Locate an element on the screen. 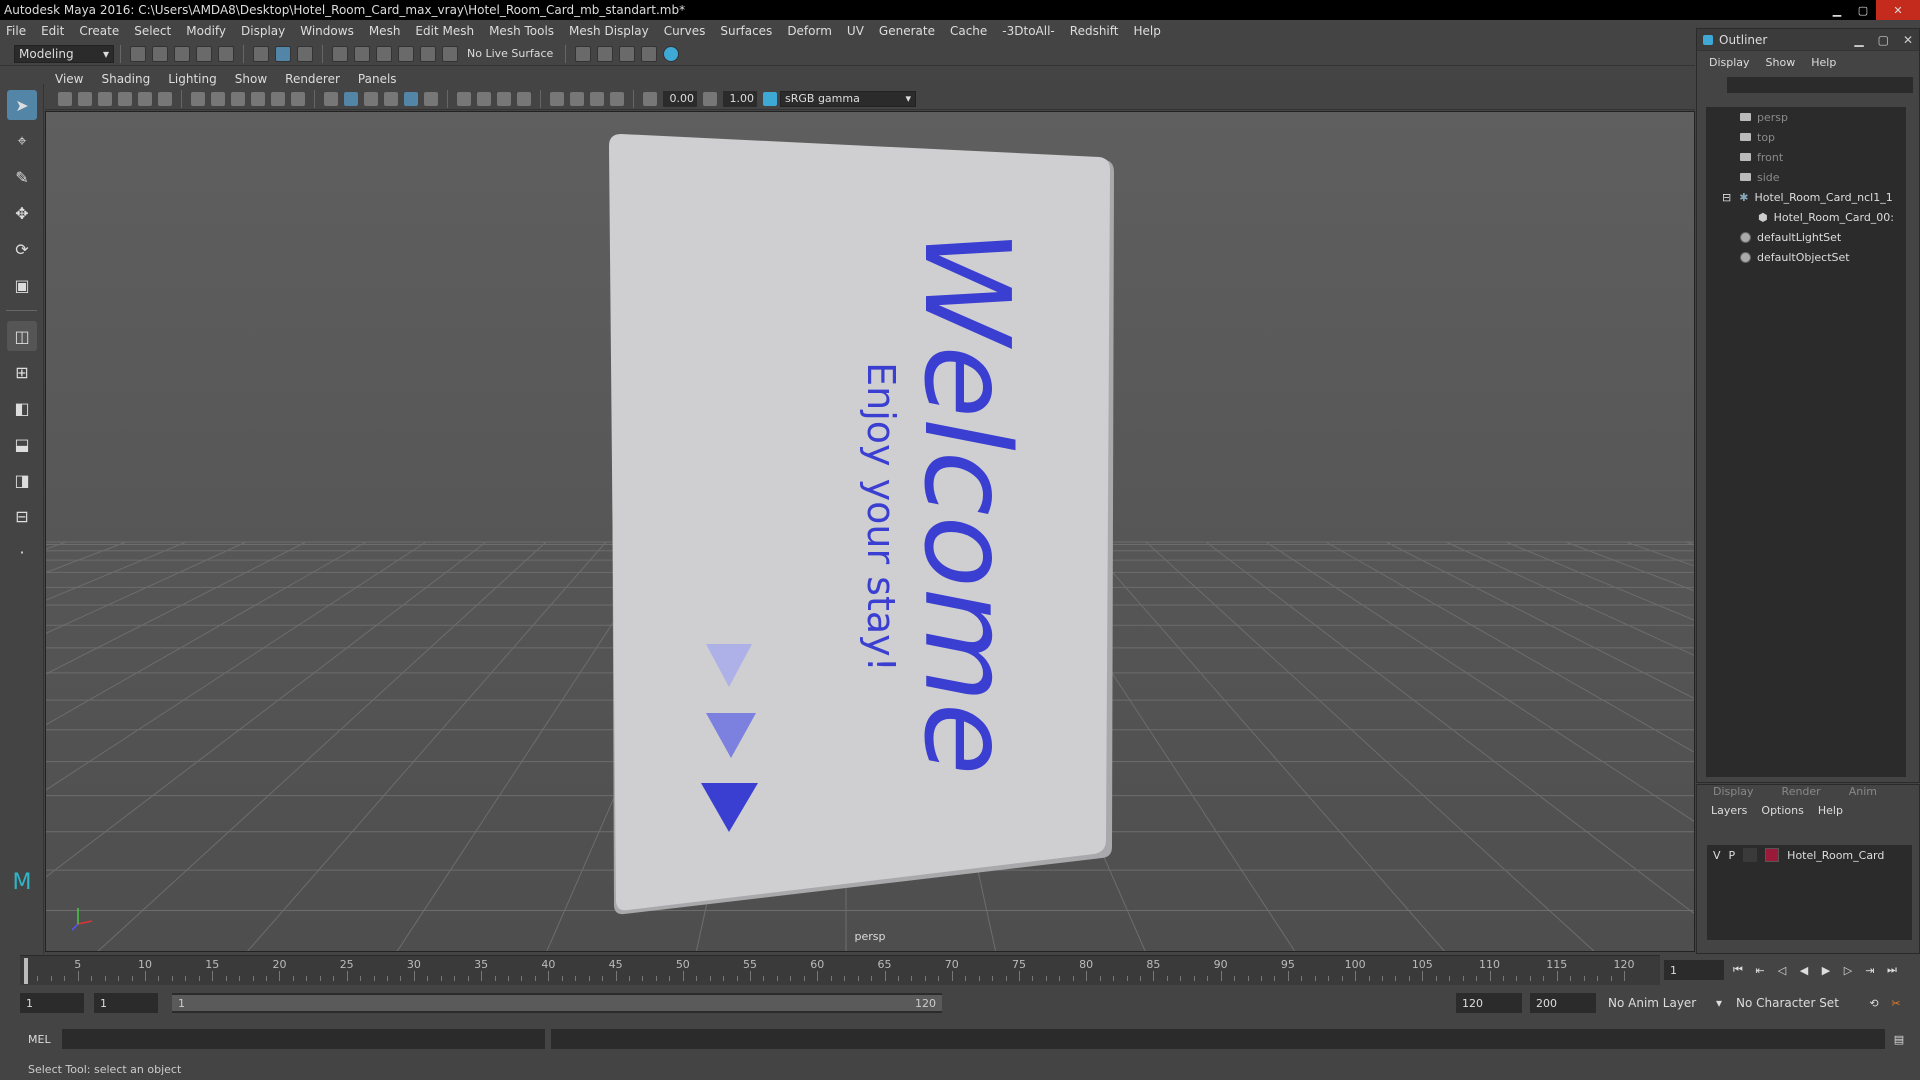  auto-key-icon: ⟲ is located at coordinates (1874, 1003).